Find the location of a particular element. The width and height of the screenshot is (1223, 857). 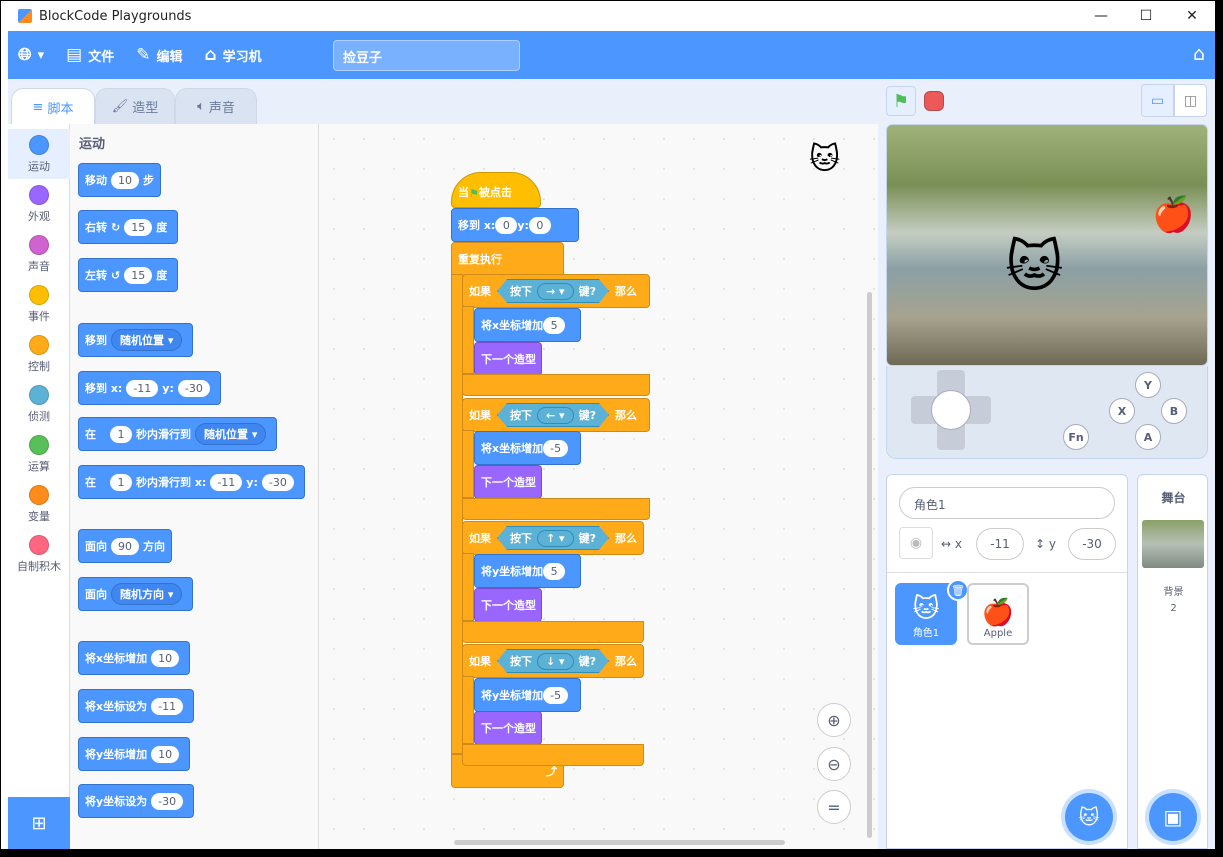

zoom-in-button: ⊕ is located at coordinates (834, 720).